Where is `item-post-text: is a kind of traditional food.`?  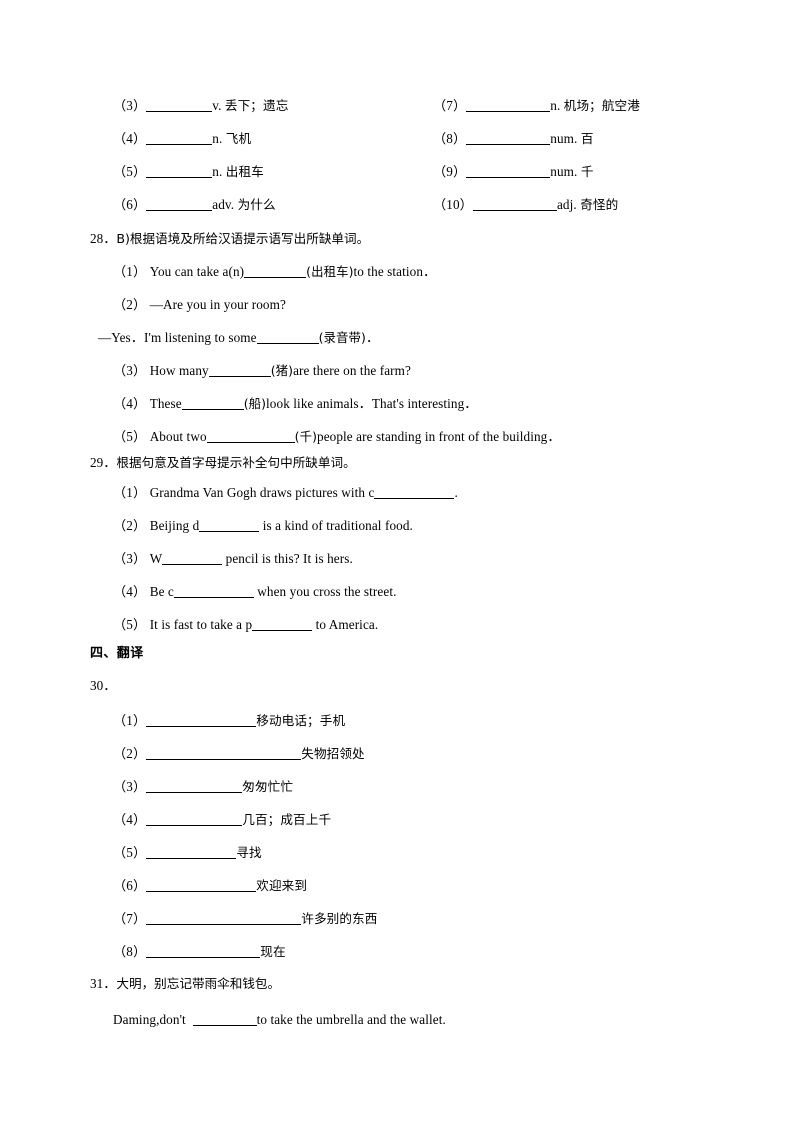 item-post-text: is a kind of traditional food. is located at coordinates (336, 525).